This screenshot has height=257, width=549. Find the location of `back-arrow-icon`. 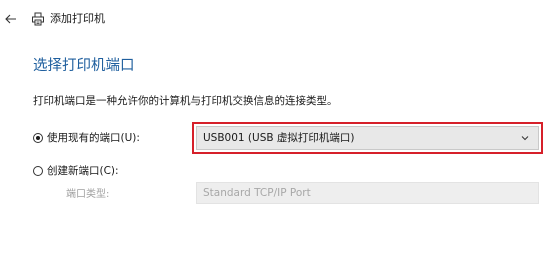

back-arrow-icon is located at coordinates (10, 19).